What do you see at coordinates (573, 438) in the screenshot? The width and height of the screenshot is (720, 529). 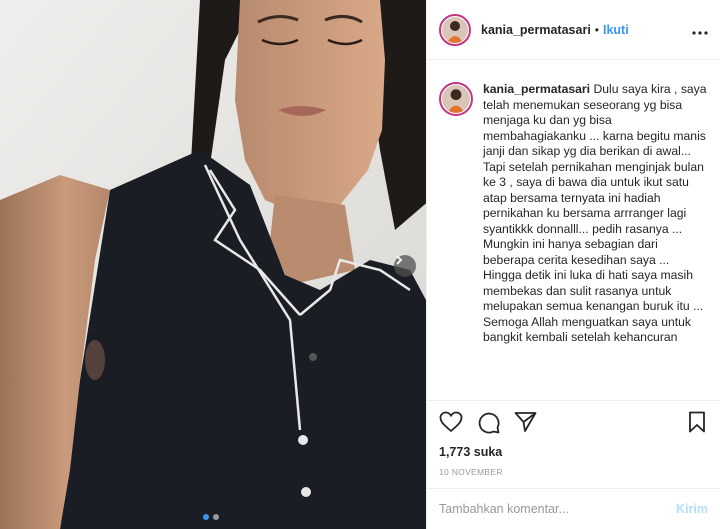 I see `post-actions: 1,773 suka 10 NOVEMBER` at bounding box center [573, 438].